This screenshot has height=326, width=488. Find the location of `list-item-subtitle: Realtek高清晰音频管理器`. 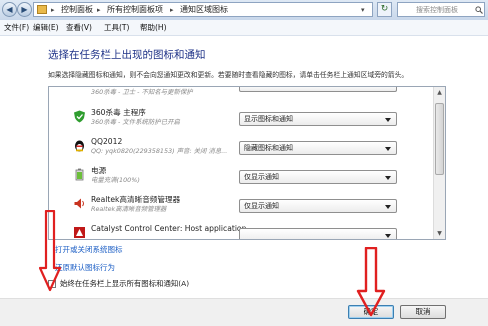

list-item-subtitle: Realtek高清晰音频管理器 is located at coordinates (129, 209).